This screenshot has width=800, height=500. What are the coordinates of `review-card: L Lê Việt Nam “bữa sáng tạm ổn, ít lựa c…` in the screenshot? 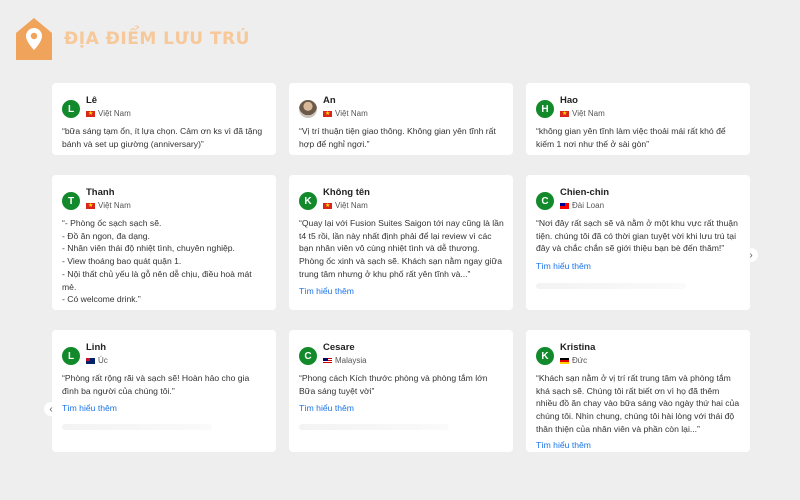 It's located at (164, 119).